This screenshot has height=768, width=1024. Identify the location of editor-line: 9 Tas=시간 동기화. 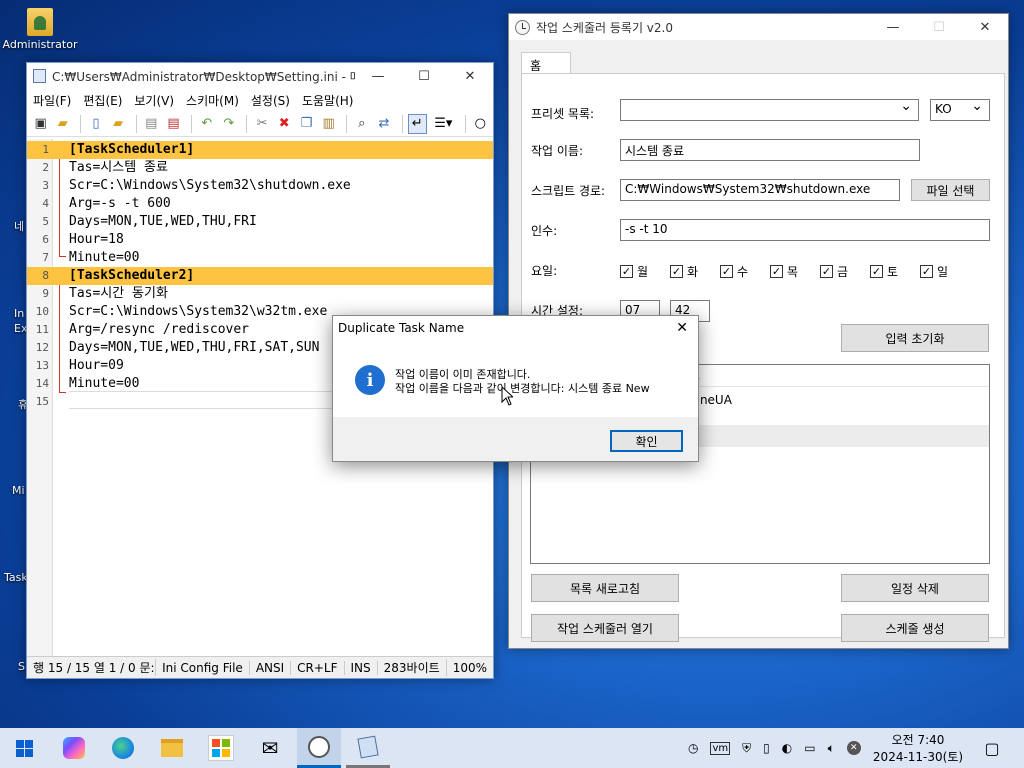
(260, 294).